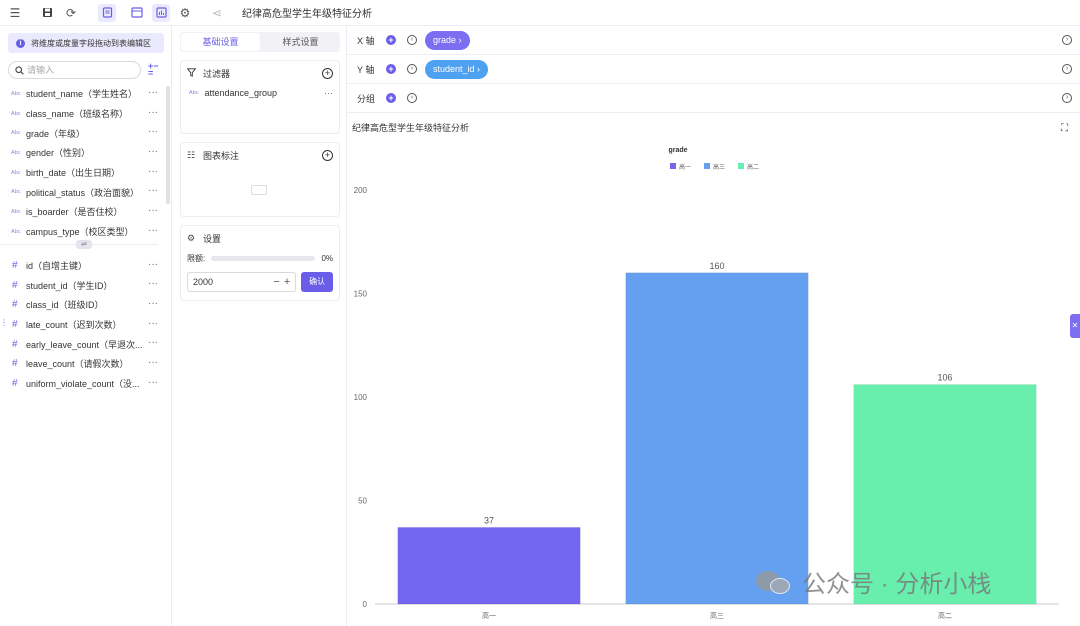 This screenshot has width=1080, height=626. What do you see at coordinates (191, 155) in the screenshot?
I see `annotation-icon: ☷` at bounding box center [191, 155].